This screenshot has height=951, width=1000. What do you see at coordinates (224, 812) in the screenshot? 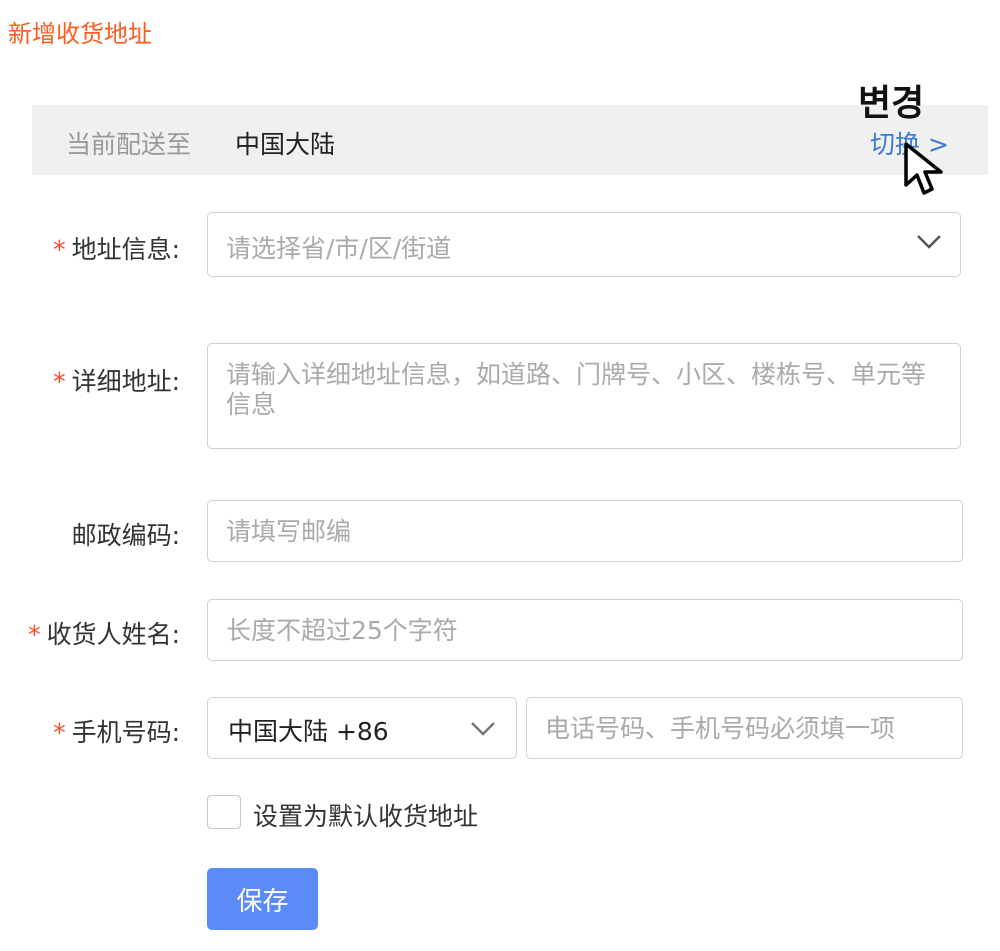
I see `default-address-checkbox` at bounding box center [224, 812].